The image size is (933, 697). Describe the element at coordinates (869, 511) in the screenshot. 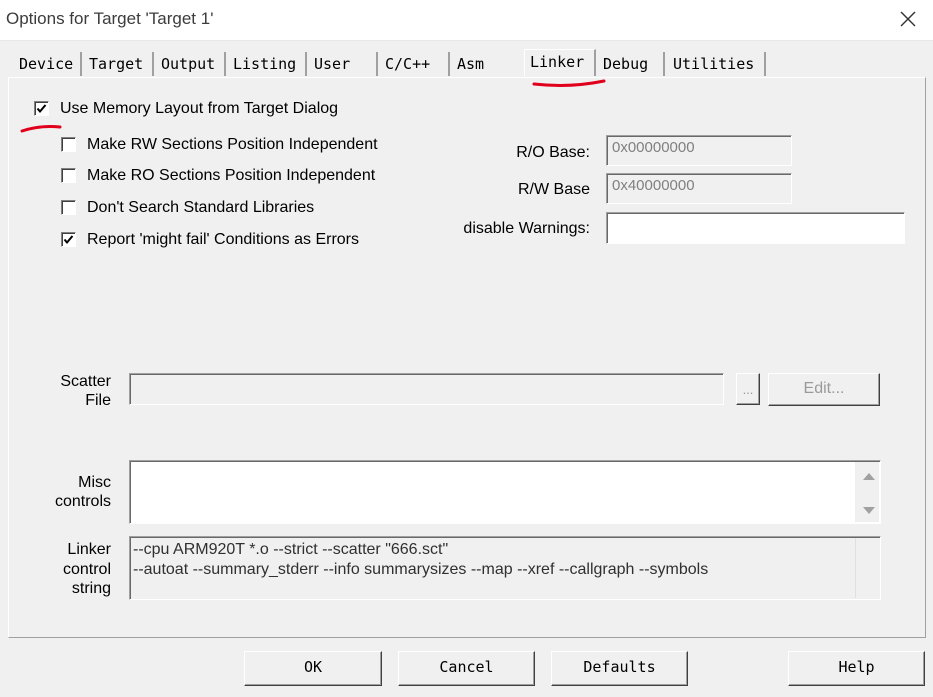

I see `scroll-down-icon` at that location.